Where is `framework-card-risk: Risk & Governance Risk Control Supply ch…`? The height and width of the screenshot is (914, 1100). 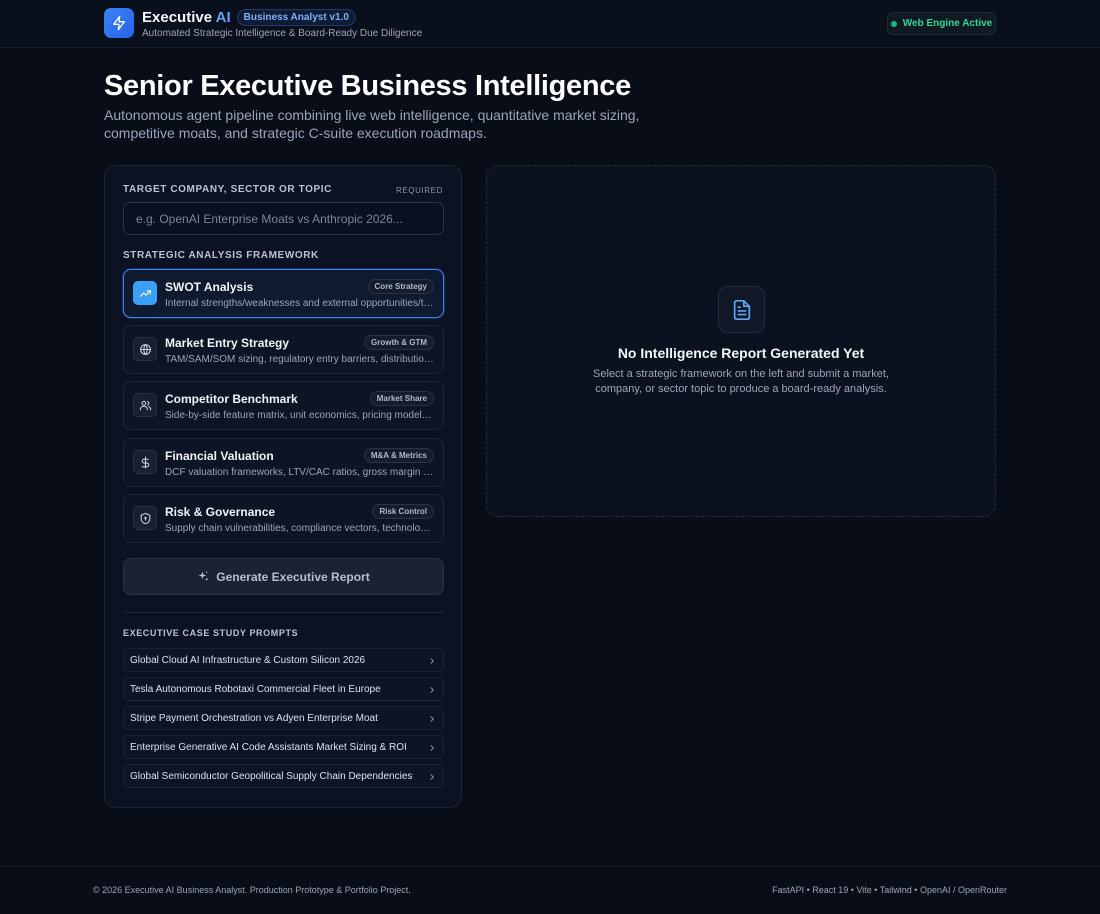 framework-card-risk: Risk & Governance Risk Control Supply ch… is located at coordinates (283, 518).